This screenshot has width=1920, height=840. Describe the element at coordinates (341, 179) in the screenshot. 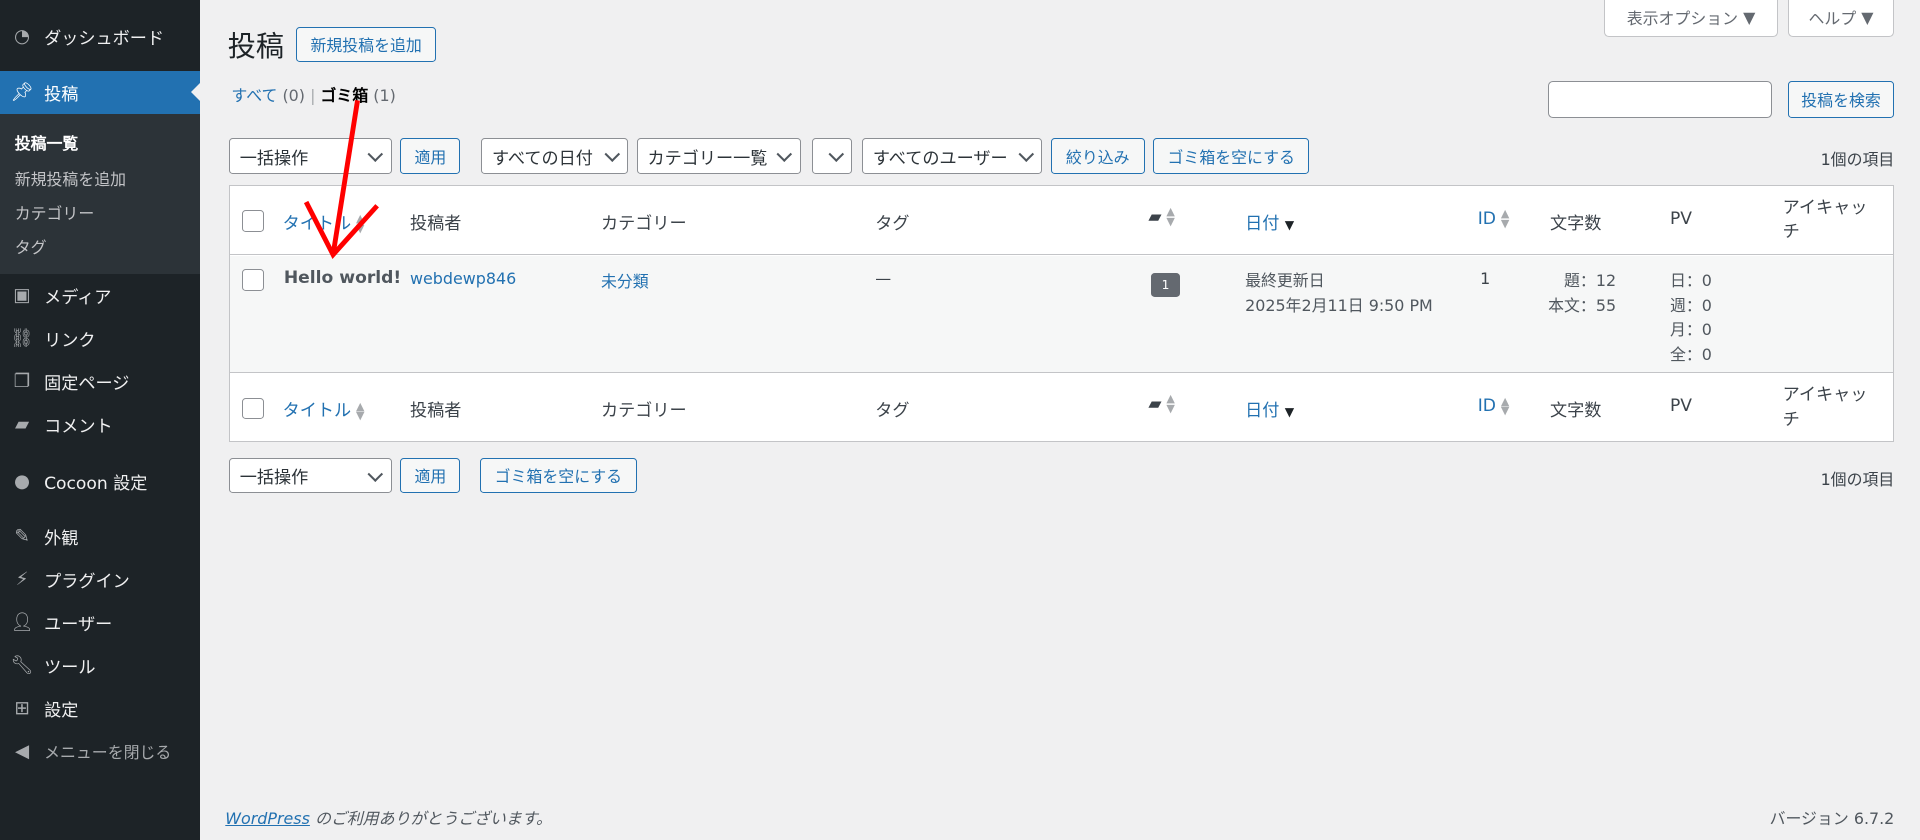

I see `red-arrow-annotation` at that location.